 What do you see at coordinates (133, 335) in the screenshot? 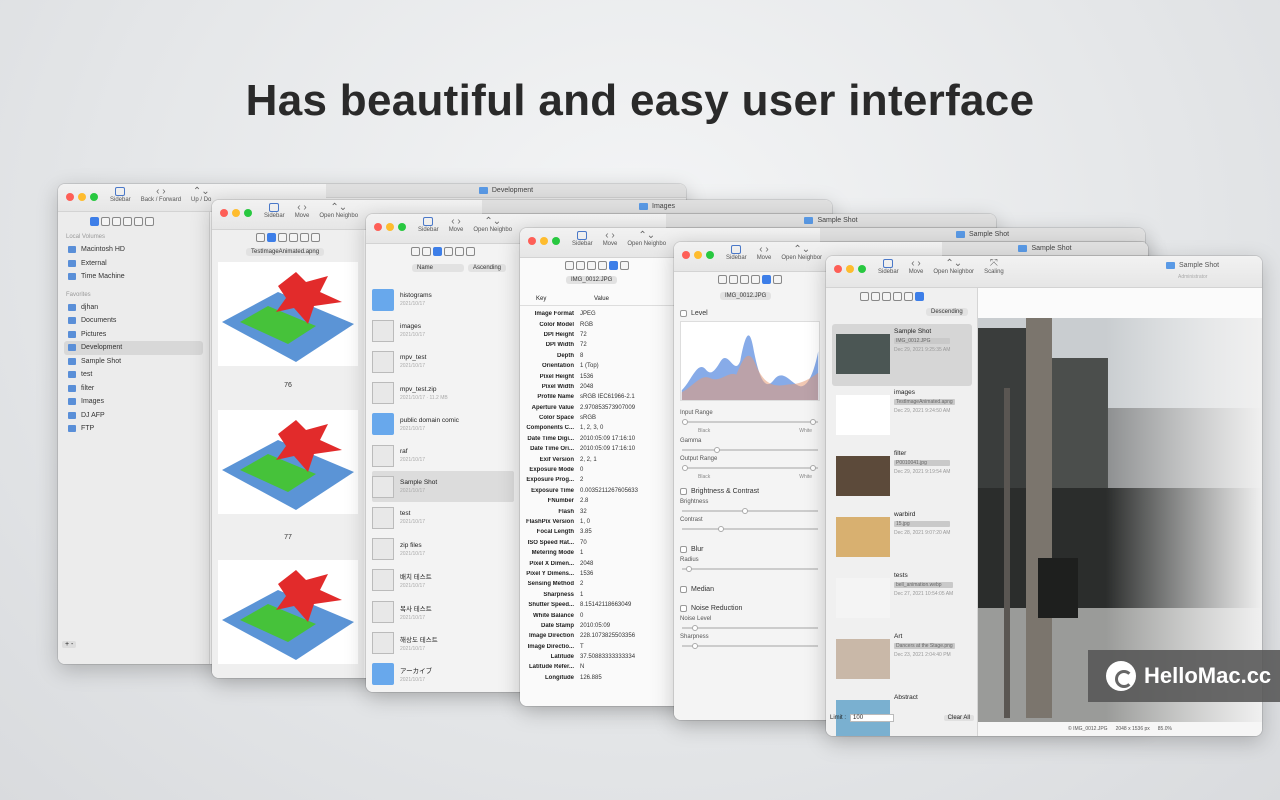
I see `sidebar-item-favorite: Pictures` at bounding box center [133, 335].